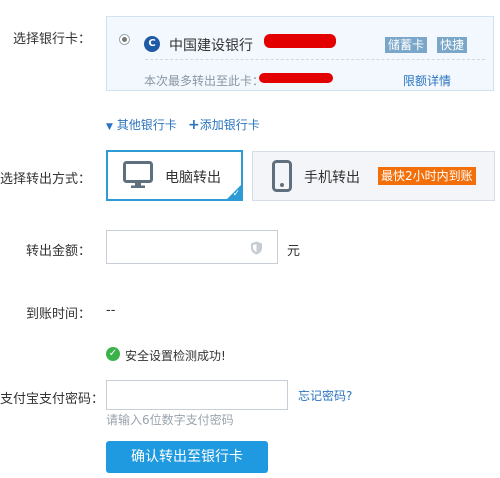 This screenshot has height=478, width=500. What do you see at coordinates (236, 194) in the screenshot?
I see `check-icon: ✓` at bounding box center [236, 194].